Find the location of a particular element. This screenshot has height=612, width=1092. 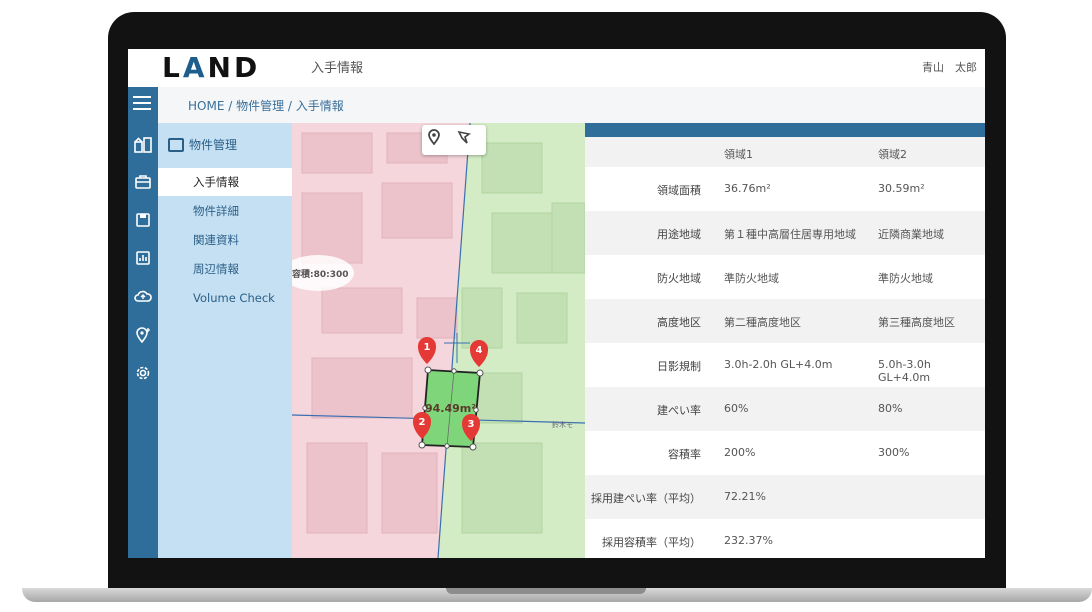

row-label: 容積率 is located at coordinates (684, 454).